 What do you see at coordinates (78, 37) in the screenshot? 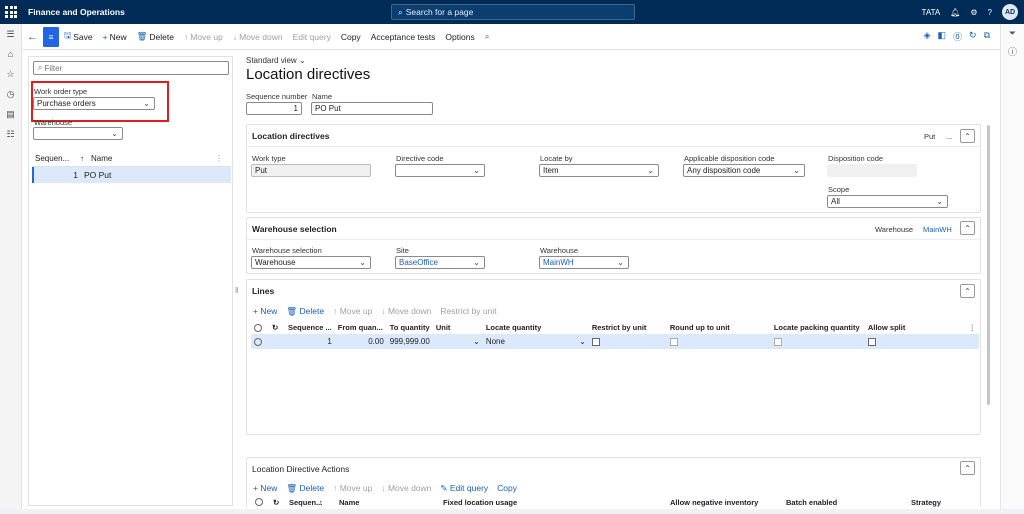
I see `save-button: 🖫︎ Save` at bounding box center [78, 37].